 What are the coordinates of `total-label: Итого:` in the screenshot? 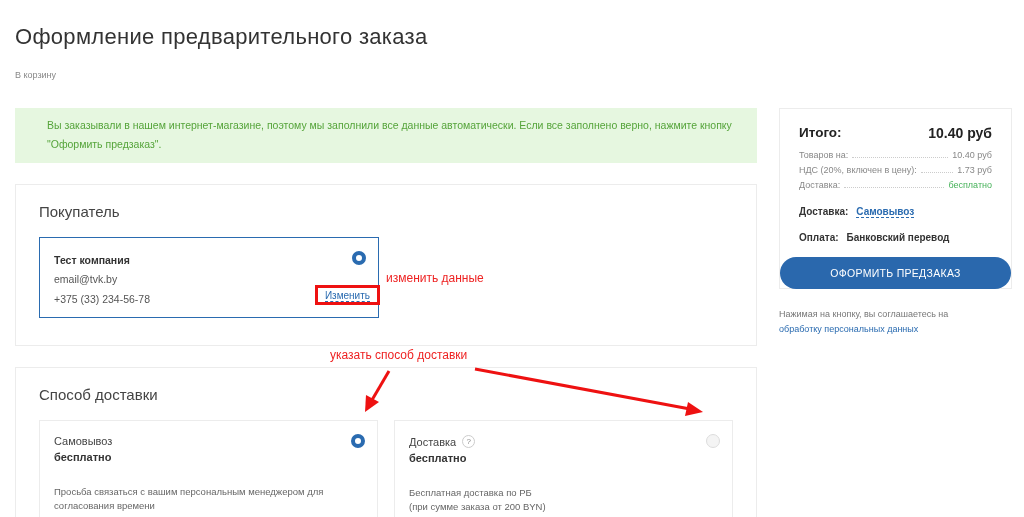 It's located at (820, 133).